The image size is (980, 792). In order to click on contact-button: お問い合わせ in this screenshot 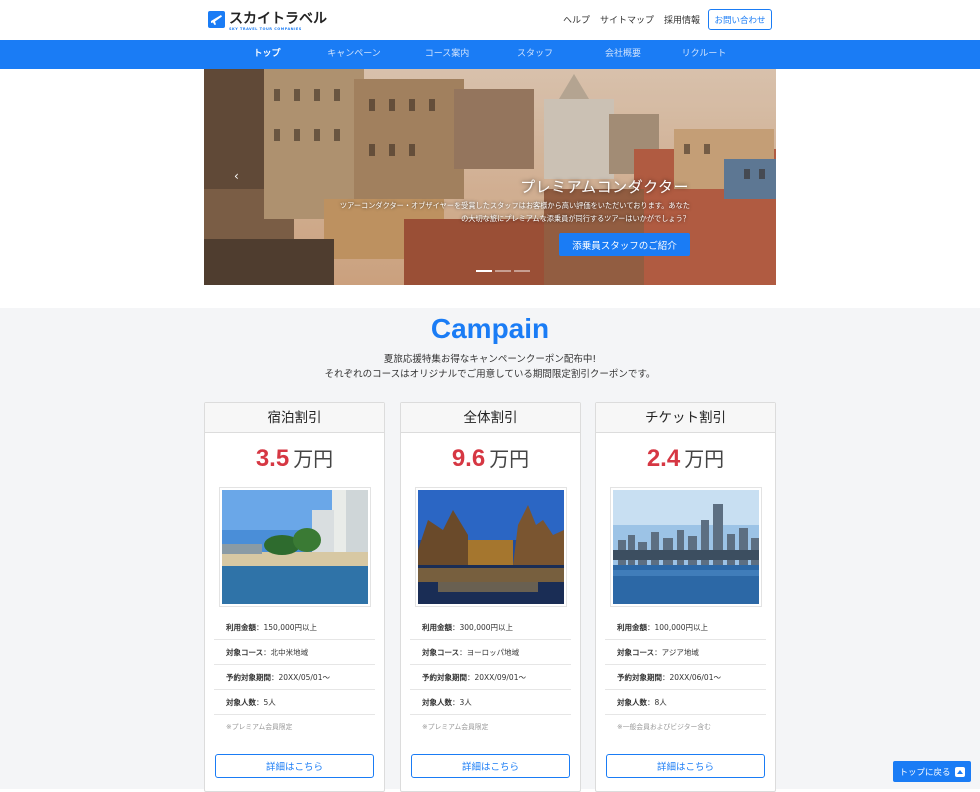, I will do `click(740, 19)`.